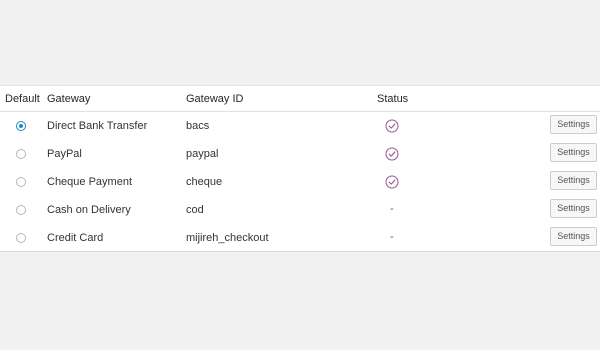 Image resolution: width=600 pixels, height=350 pixels. I want to click on gateway-name: Credit Card, so click(75, 238).